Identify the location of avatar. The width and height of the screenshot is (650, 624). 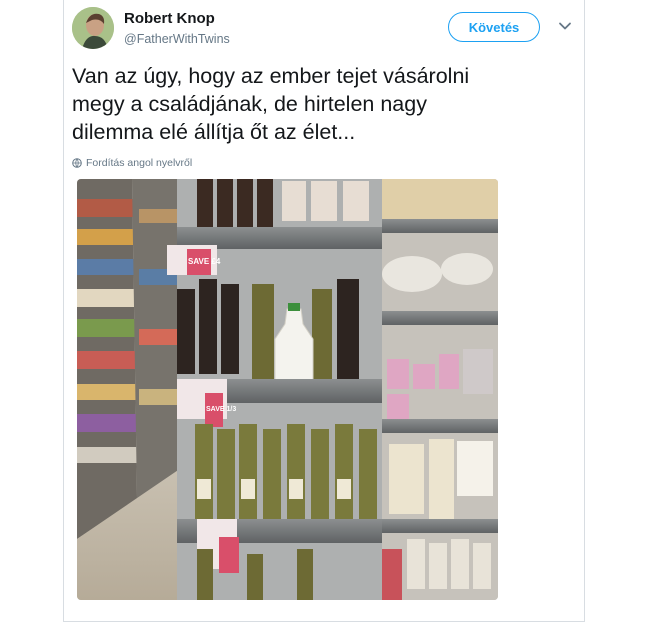
(93, 28).